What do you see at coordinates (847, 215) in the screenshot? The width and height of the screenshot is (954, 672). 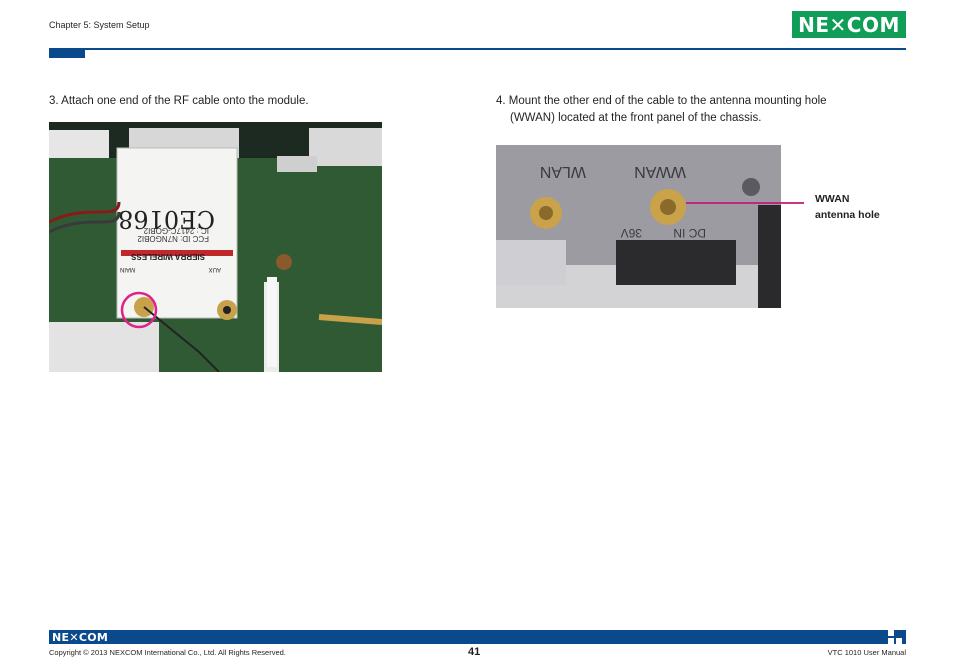 I see `callout-line-2: antenna hole` at bounding box center [847, 215].